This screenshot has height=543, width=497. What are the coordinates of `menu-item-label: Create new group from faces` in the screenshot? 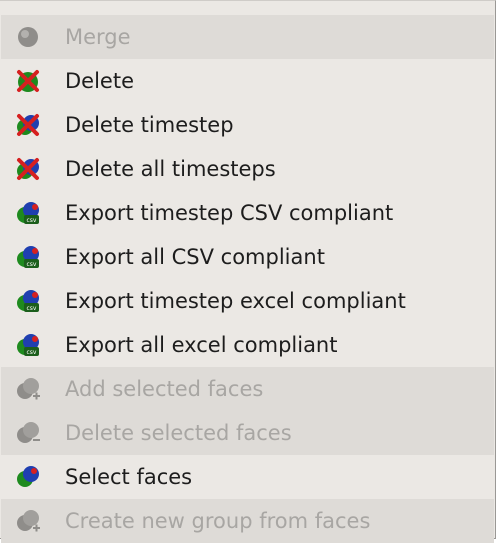 It's located at (218, 521).